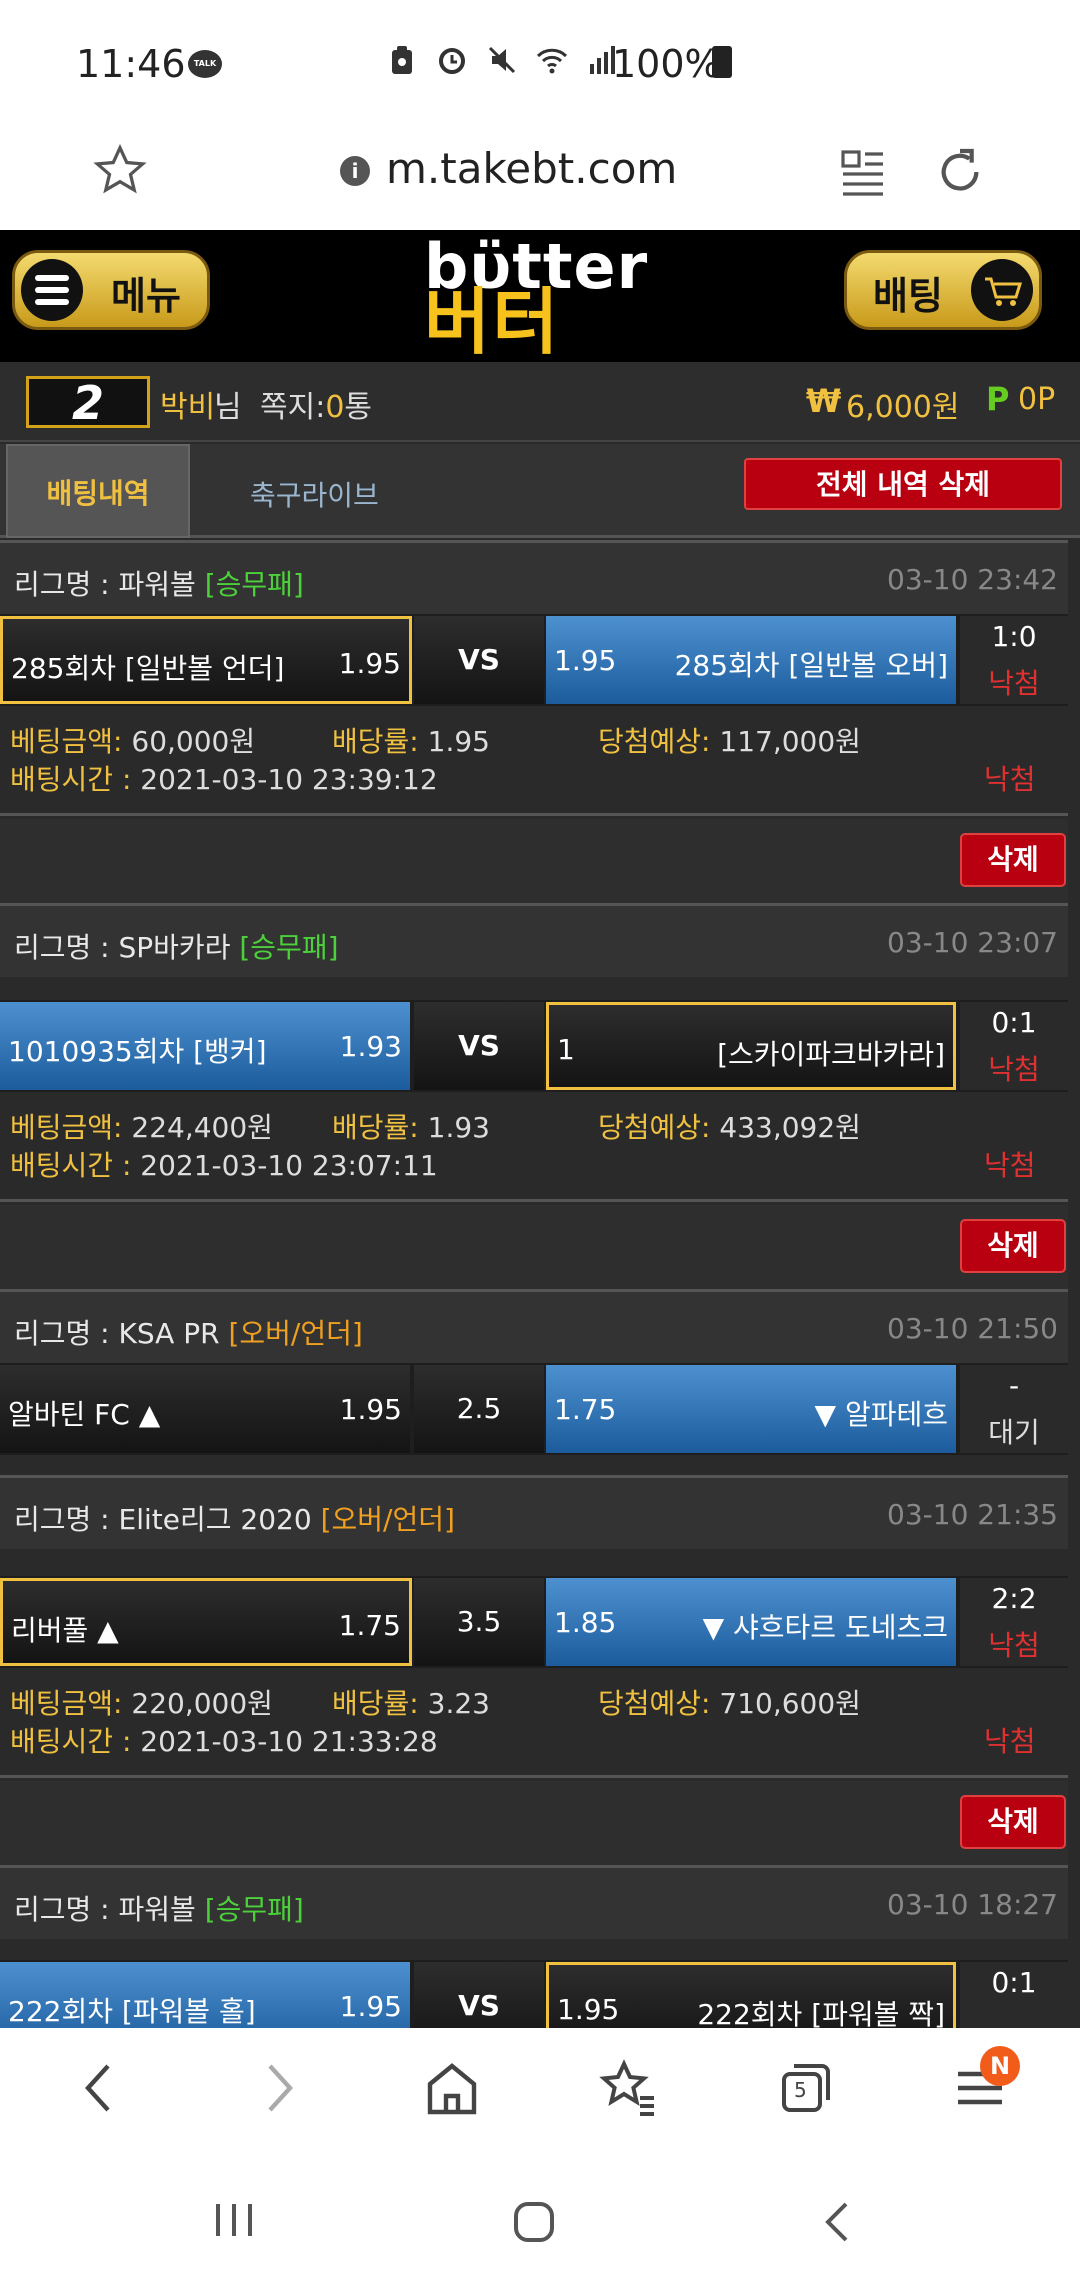 This screenshot has height=2280, width=1080. I want to click on clipboard-icon, so click(402, 60).